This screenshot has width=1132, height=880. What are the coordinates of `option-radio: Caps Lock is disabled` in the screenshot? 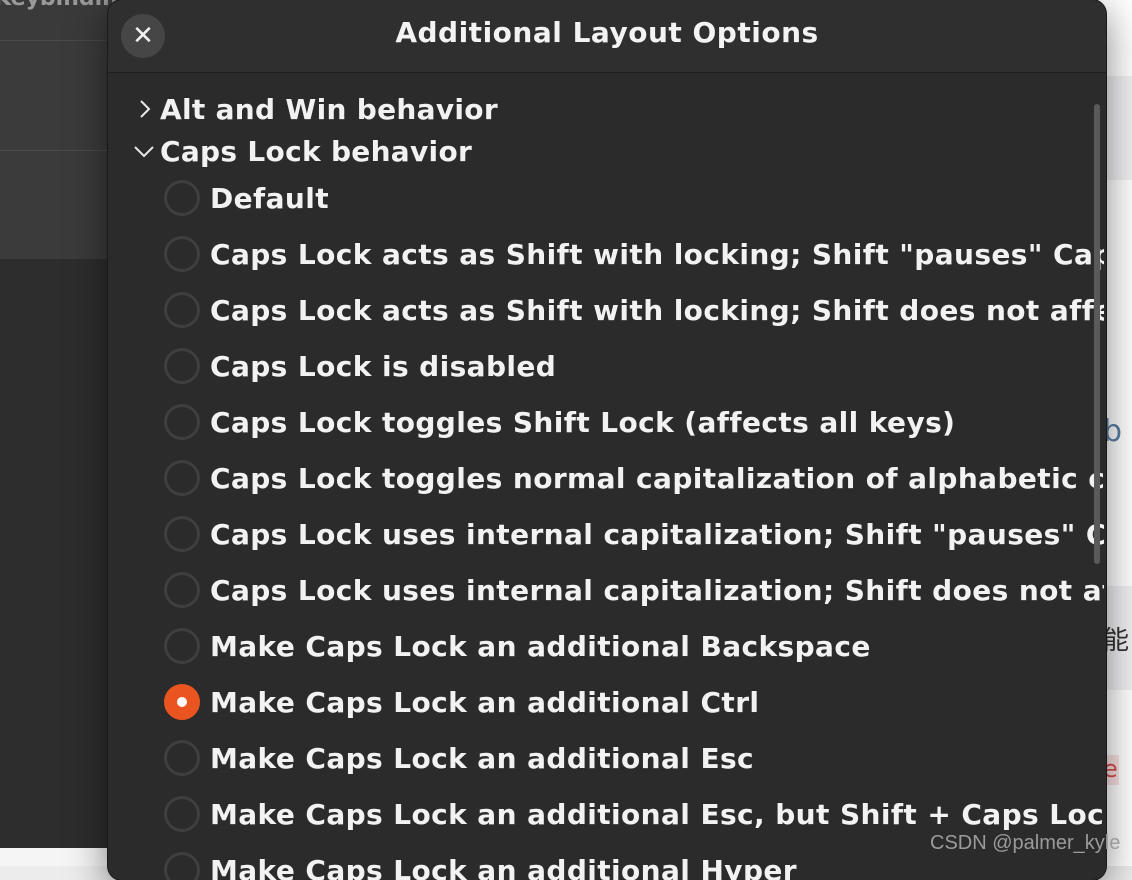 It's located at (634, 366).